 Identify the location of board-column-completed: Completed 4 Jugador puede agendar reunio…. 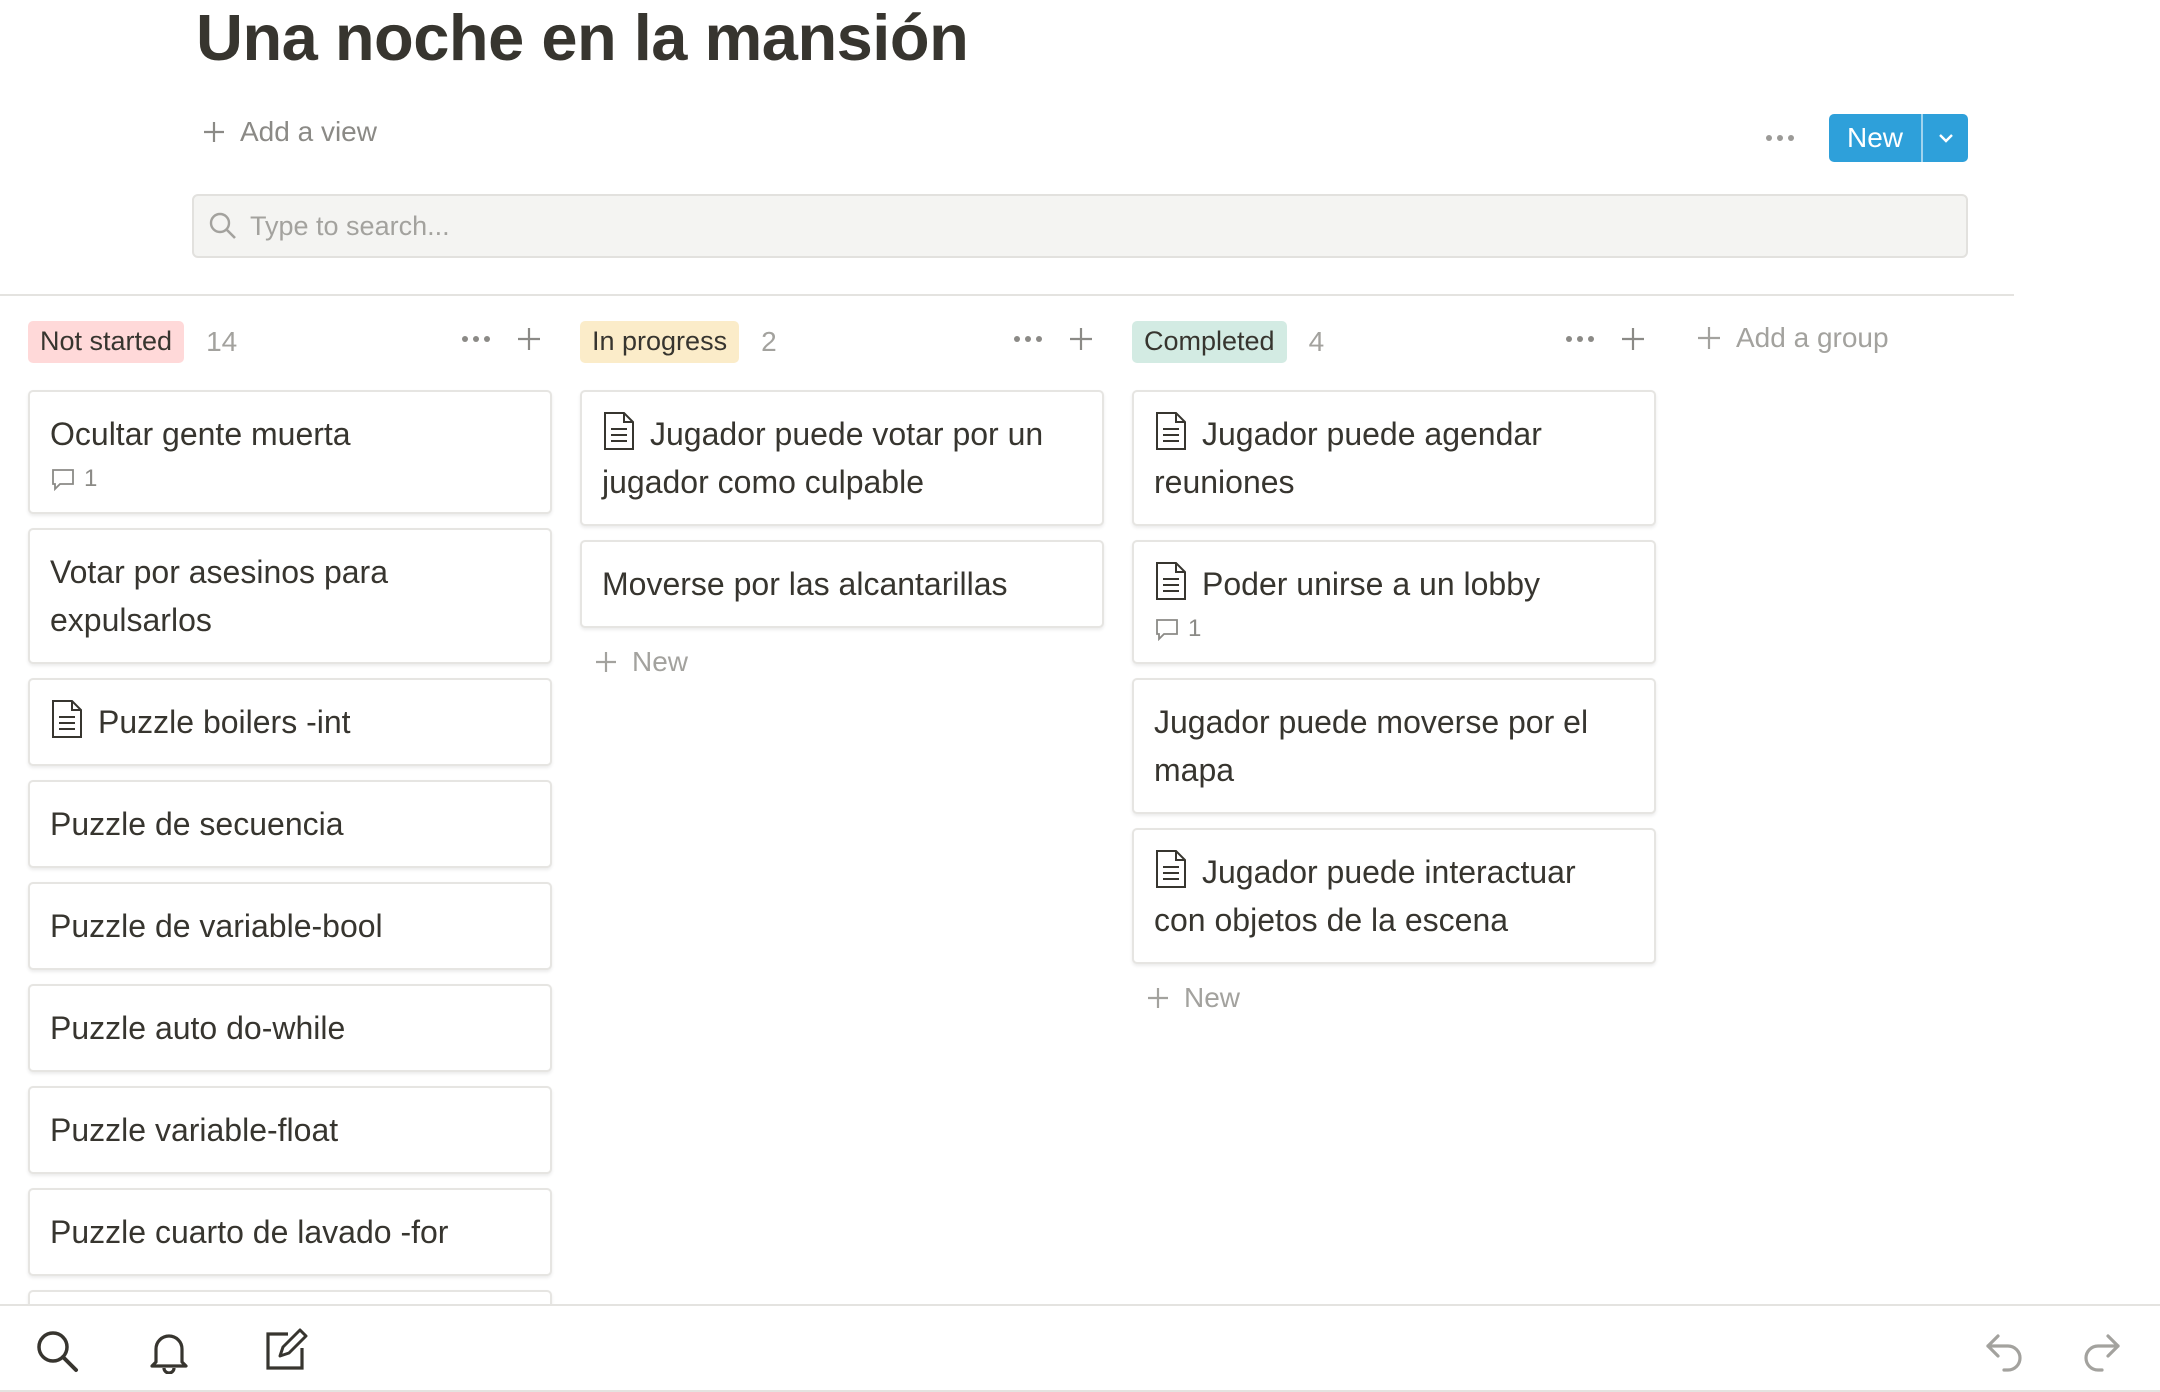
(1394, 666).